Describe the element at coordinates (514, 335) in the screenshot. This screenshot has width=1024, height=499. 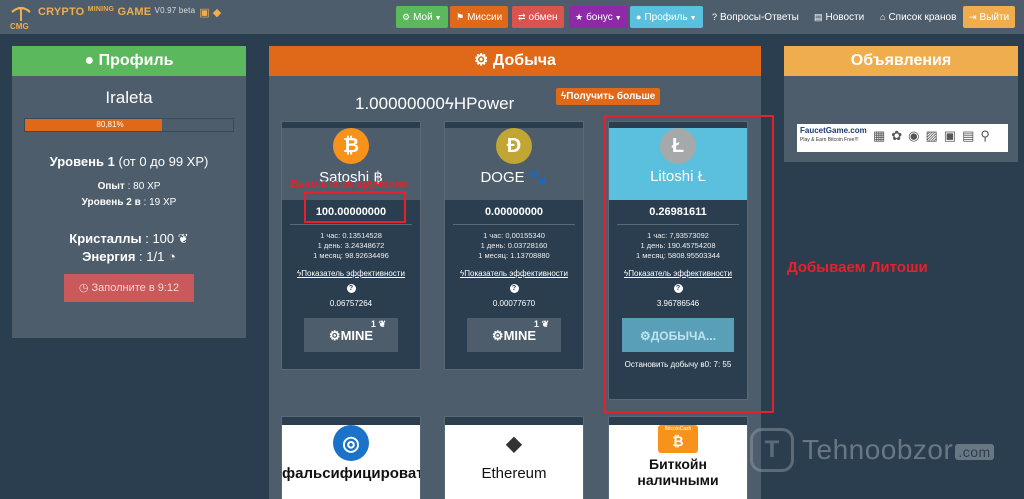
I see `mine-doge-button: ⚙MINE 1 ❦` at that location.